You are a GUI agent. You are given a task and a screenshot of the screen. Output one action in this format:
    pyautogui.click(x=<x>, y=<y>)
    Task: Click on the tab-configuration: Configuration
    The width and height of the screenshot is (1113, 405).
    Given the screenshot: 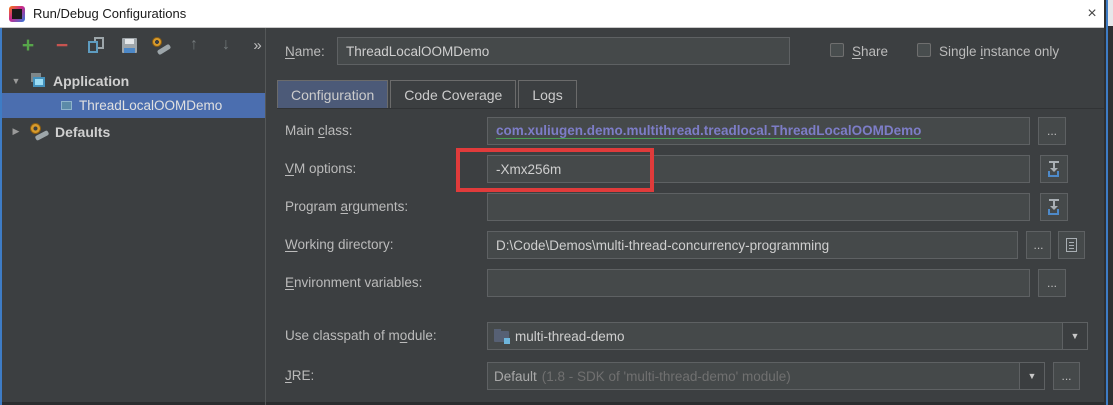 What is the action you would take?
    pyautogui.click(x=333, y=94)
    